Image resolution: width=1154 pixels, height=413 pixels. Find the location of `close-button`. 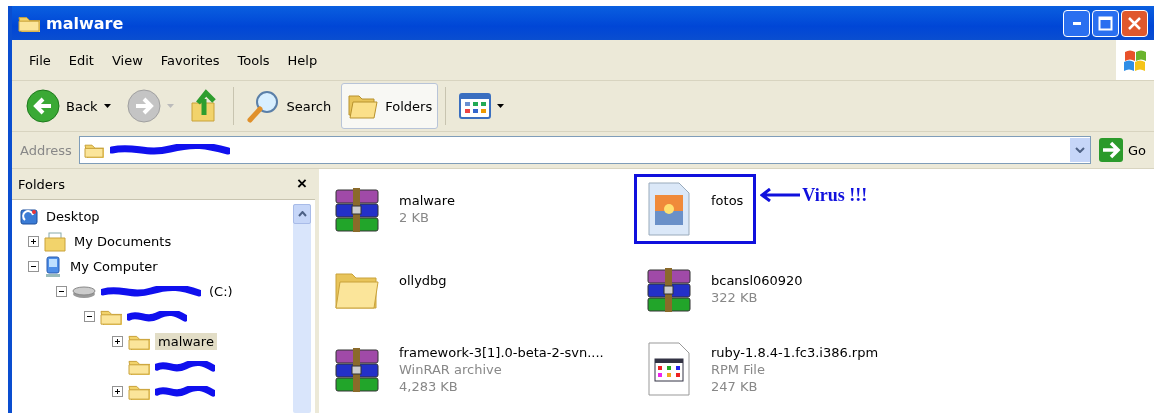

close-button is located at coordinates (1134, 23).